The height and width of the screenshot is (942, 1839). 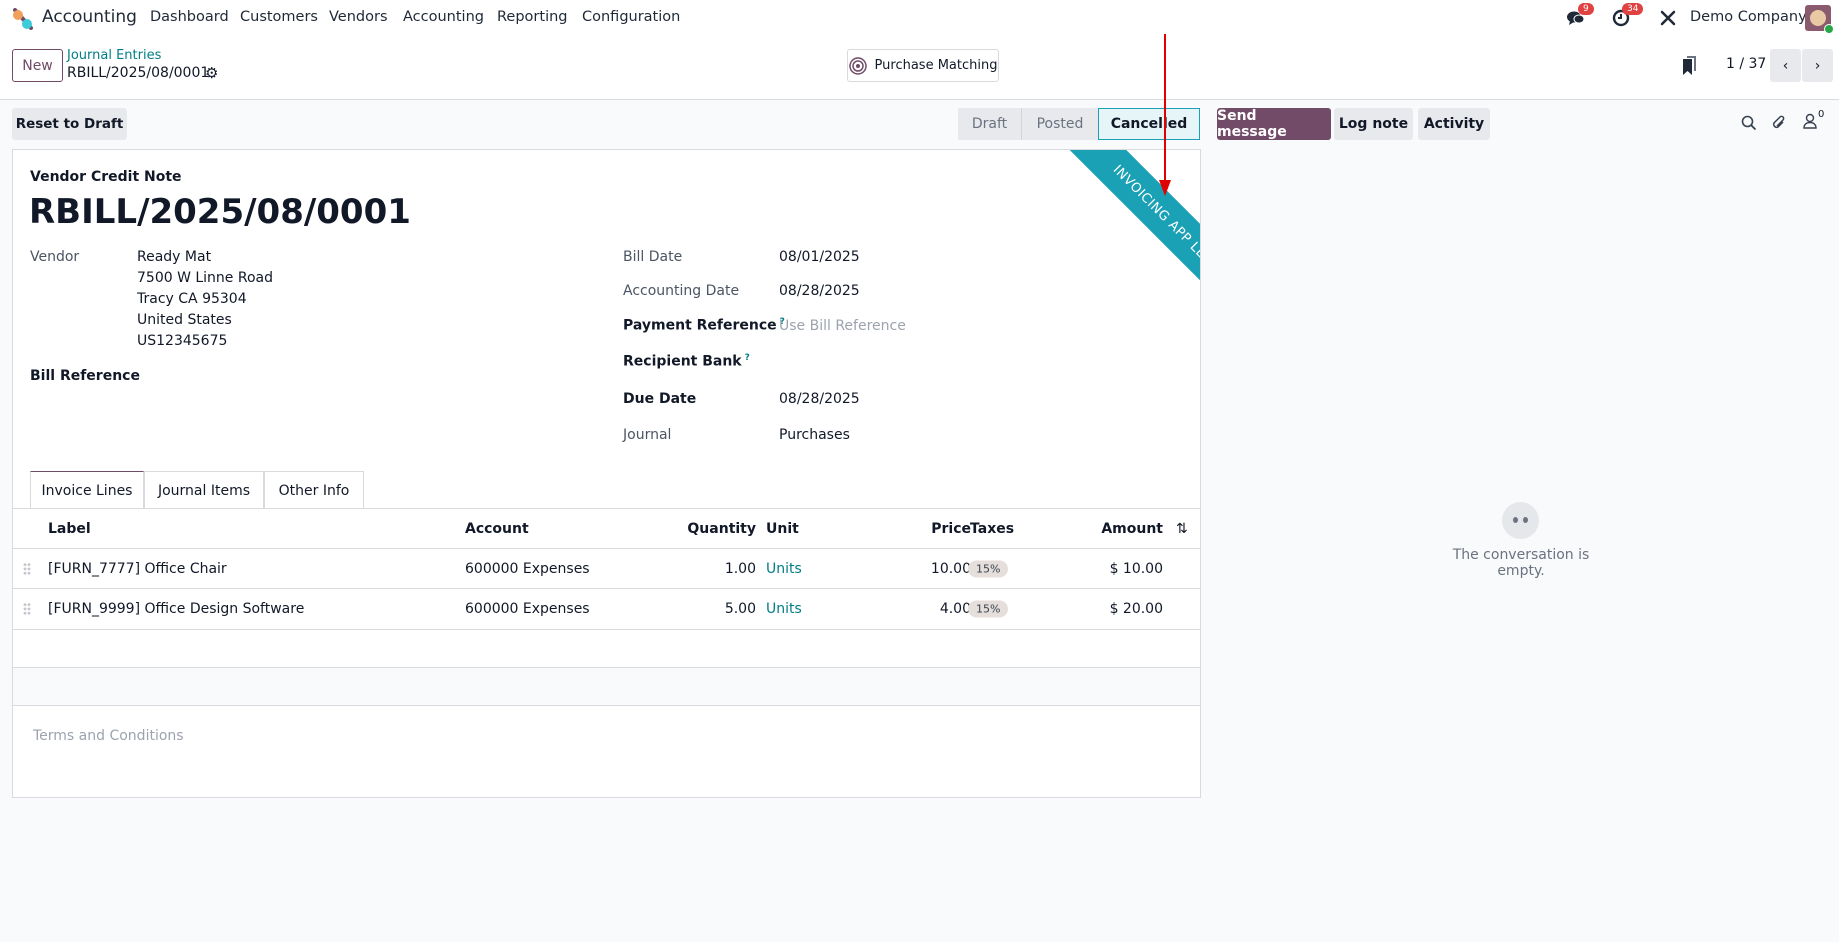 What do you see at coordinates (1829, 29) in the screenshot?
I see `online-status-icon` at bounding box center [1829, 29].